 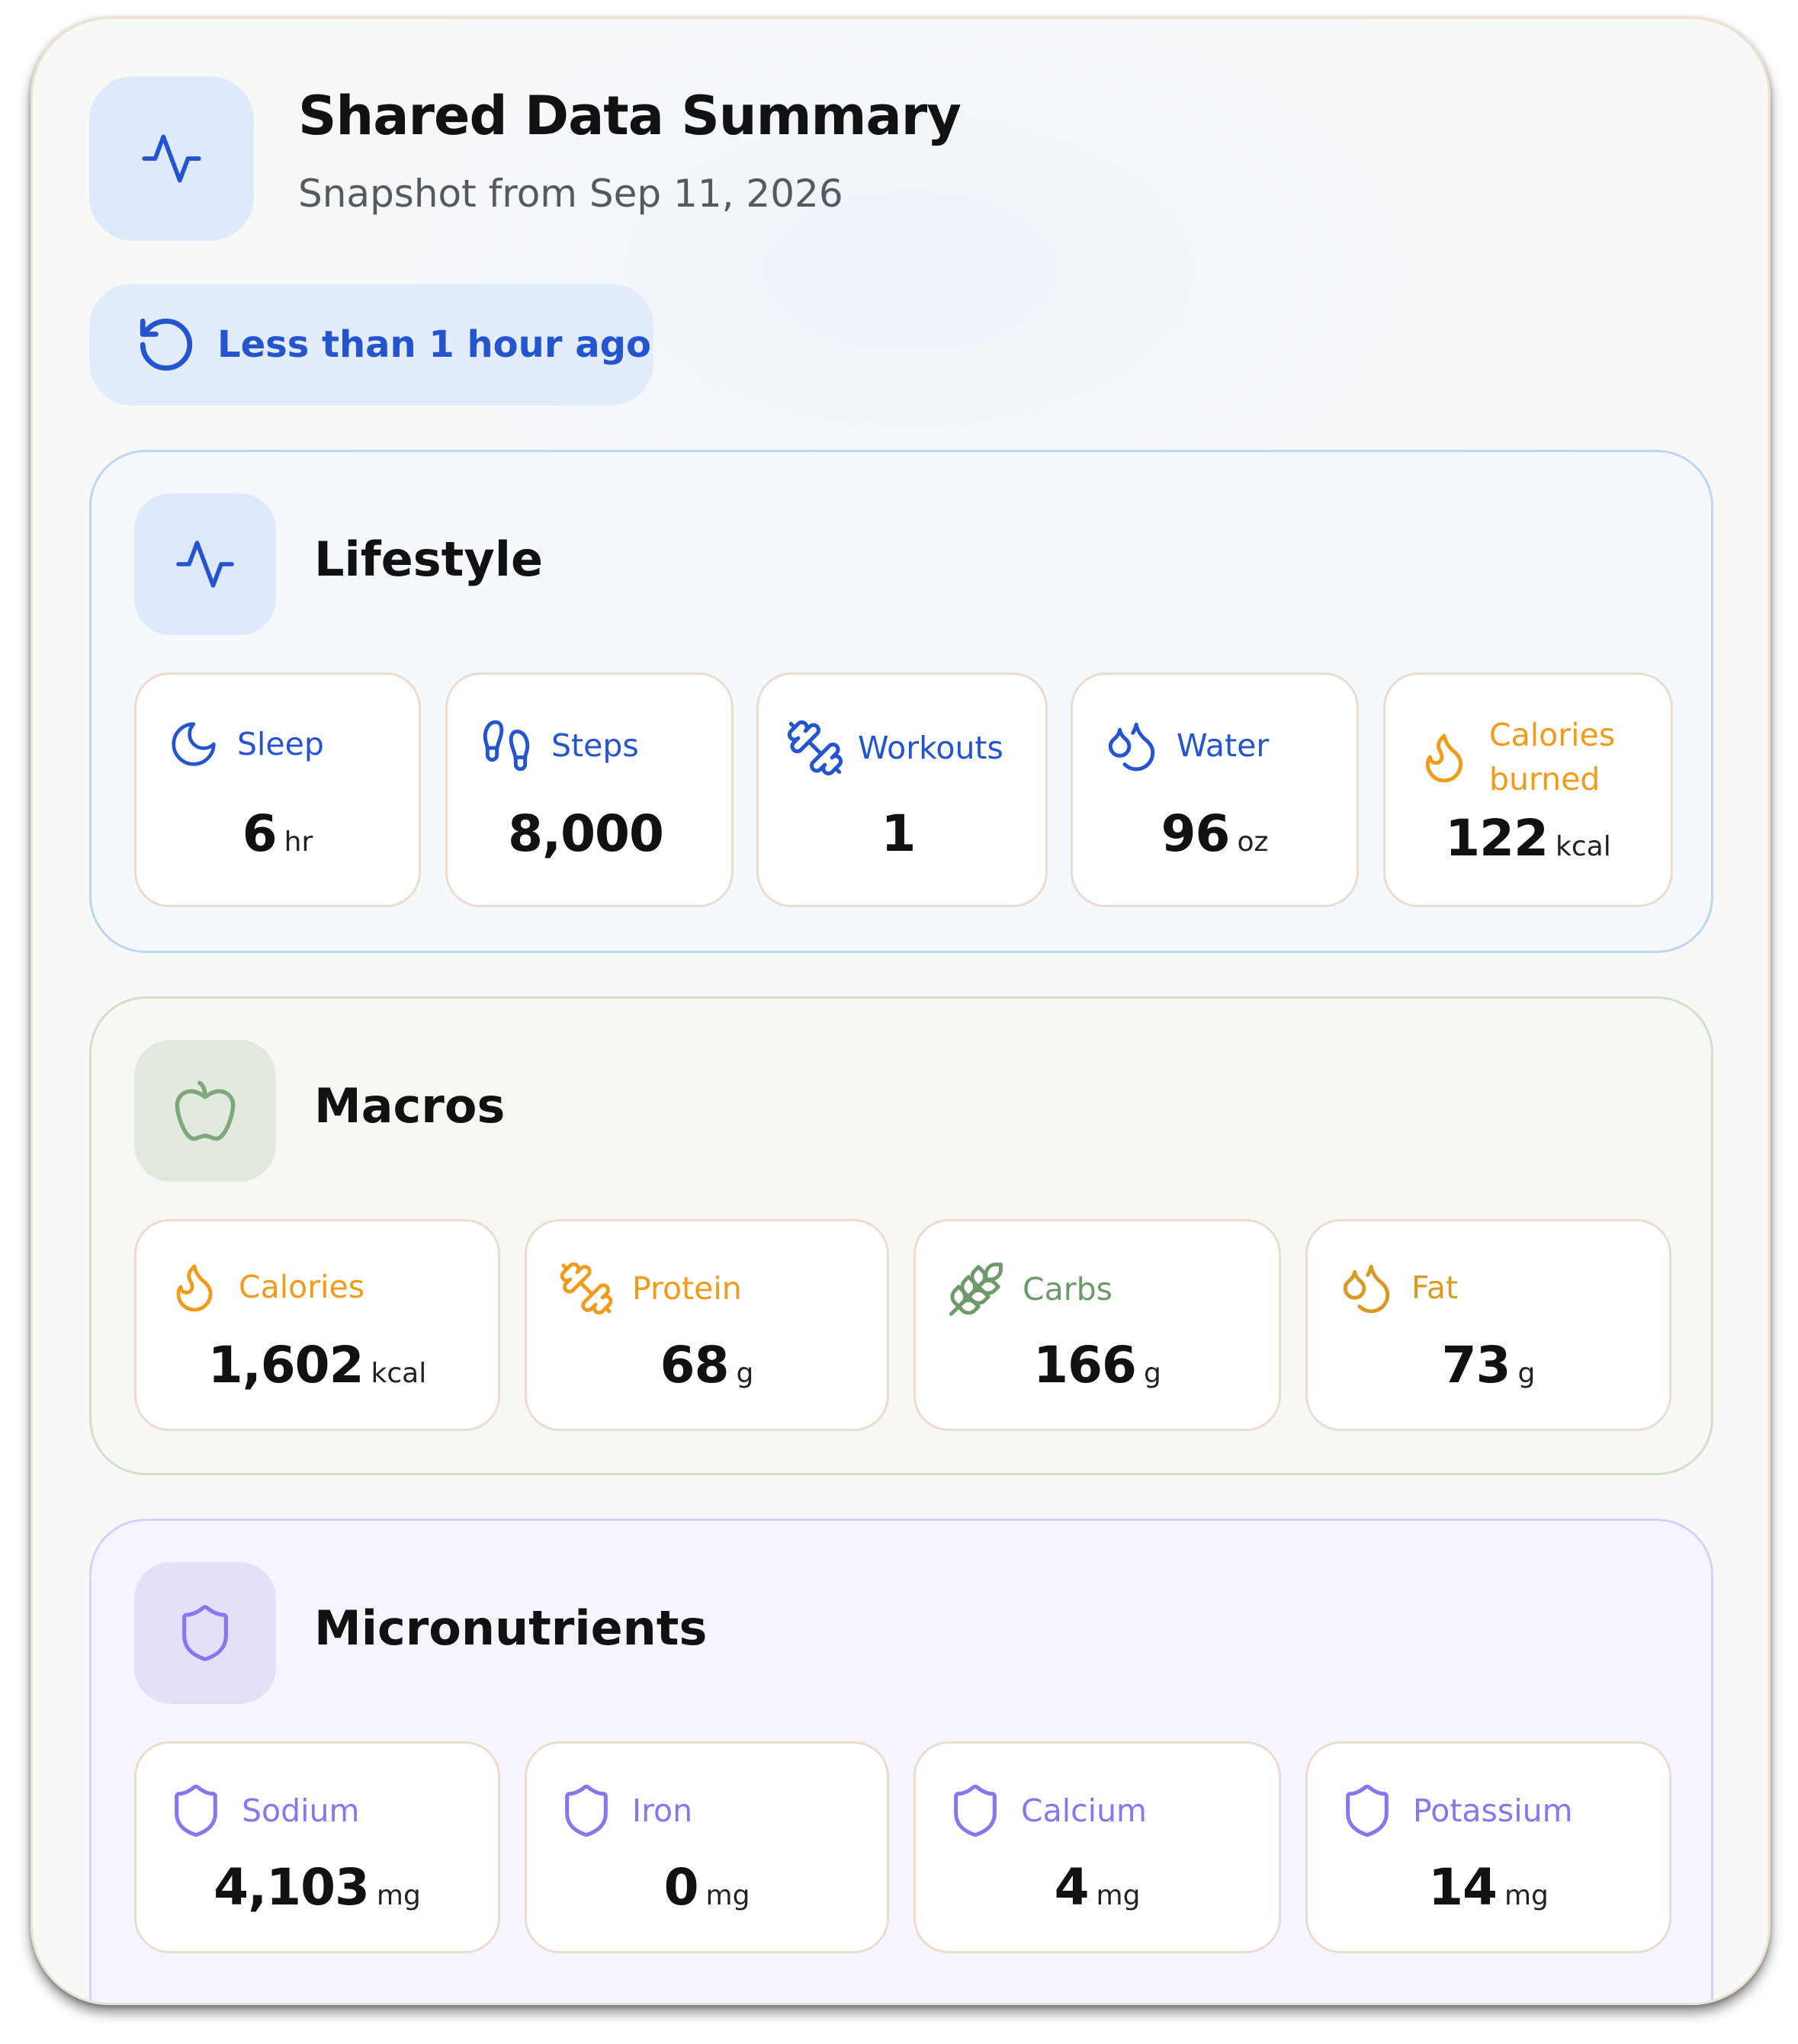 What do you see at coordinates (976, 1289) in the screenshot?
I see `wheat-icon` at bounding box center [976, 1289].